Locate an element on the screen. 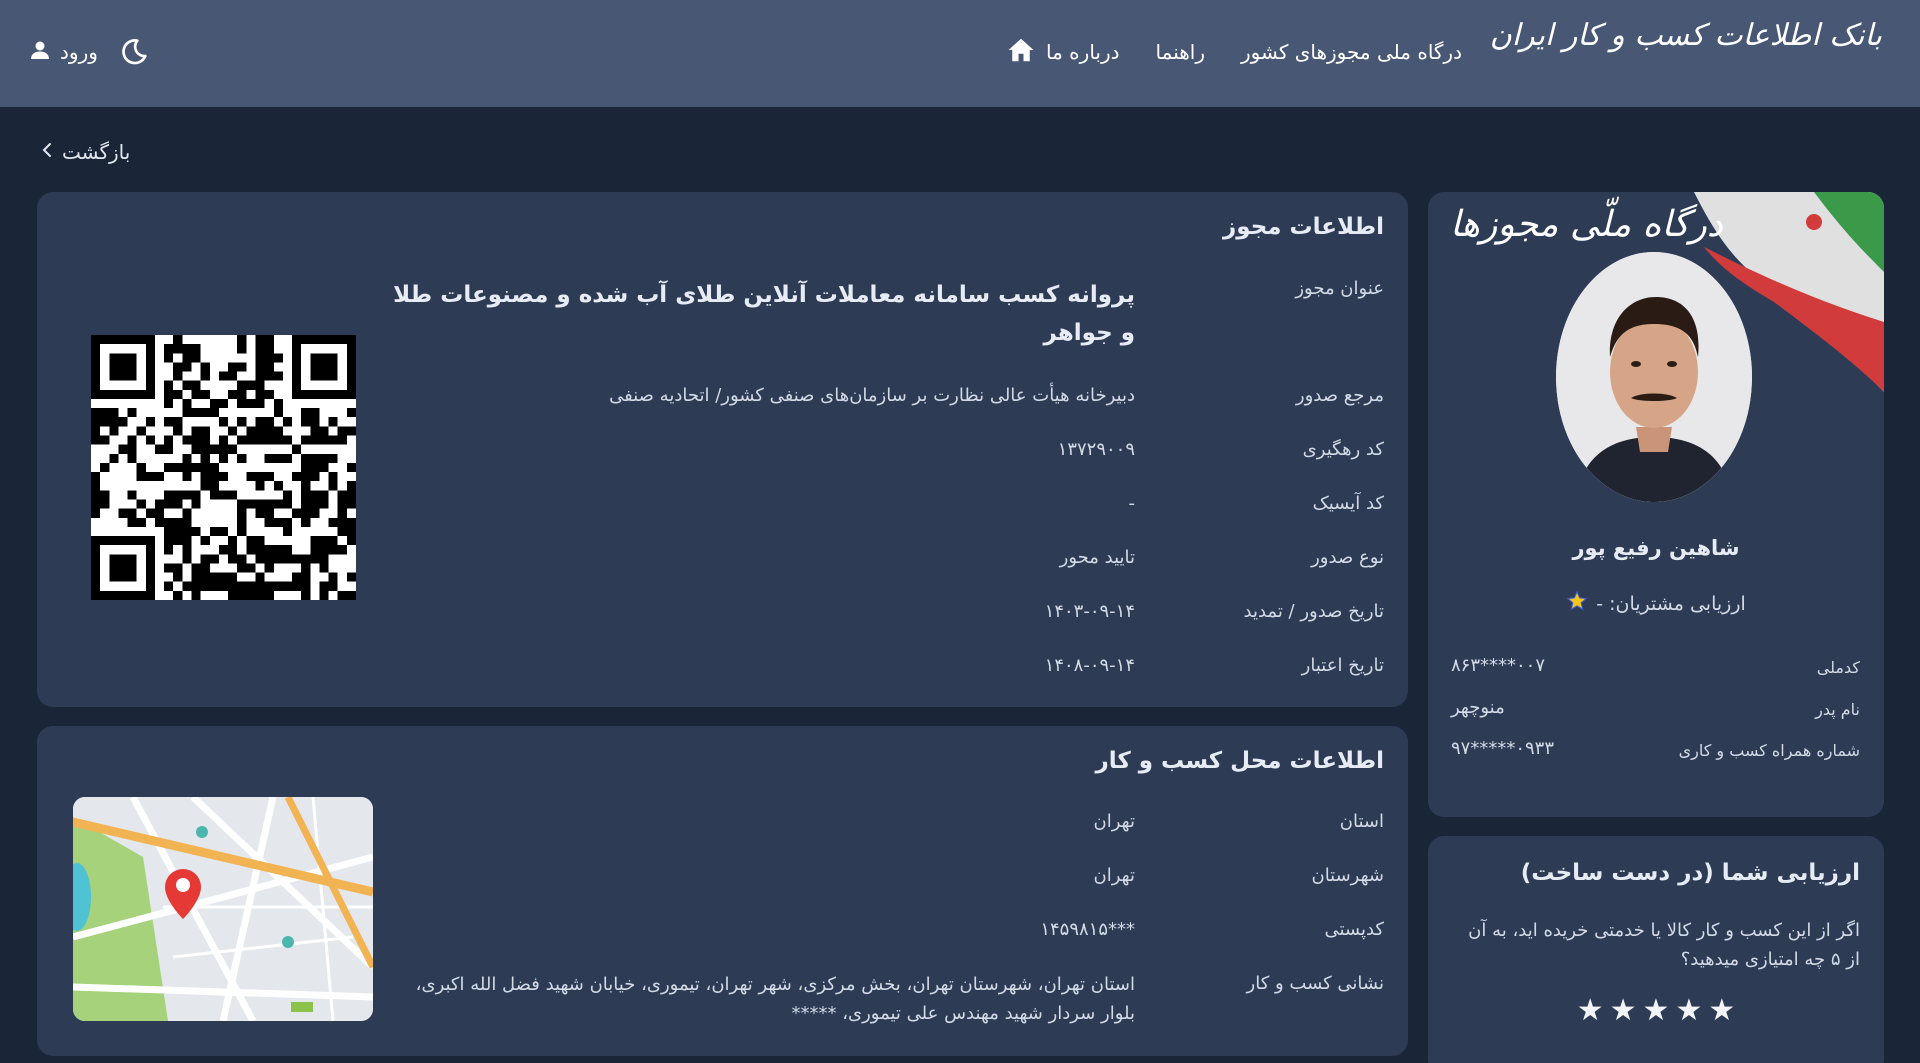  home-icon is located at coordinates (1021, 52).